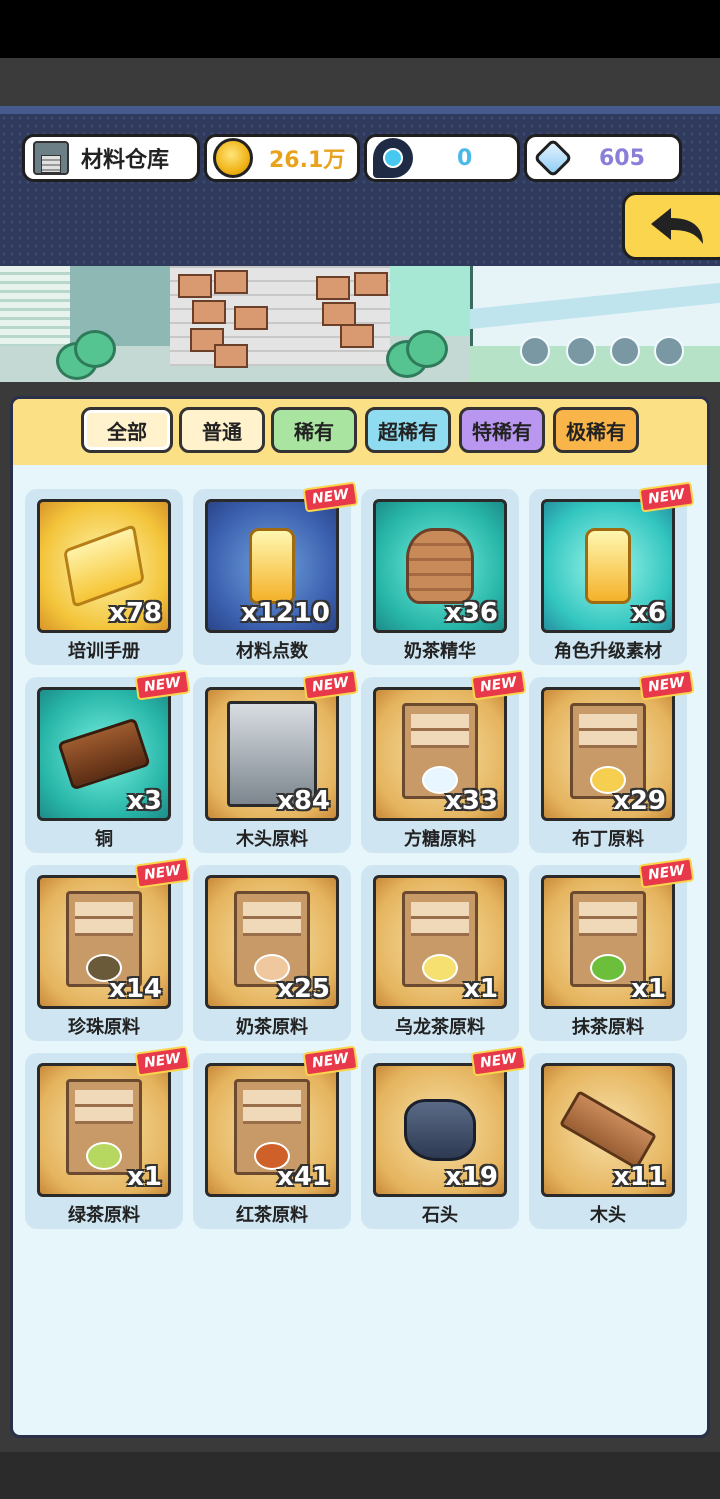  What do you see at coordinates (125, 160) in the screenshot?
I see `page-title: 材料仓库` at bounding box center [125, 160].